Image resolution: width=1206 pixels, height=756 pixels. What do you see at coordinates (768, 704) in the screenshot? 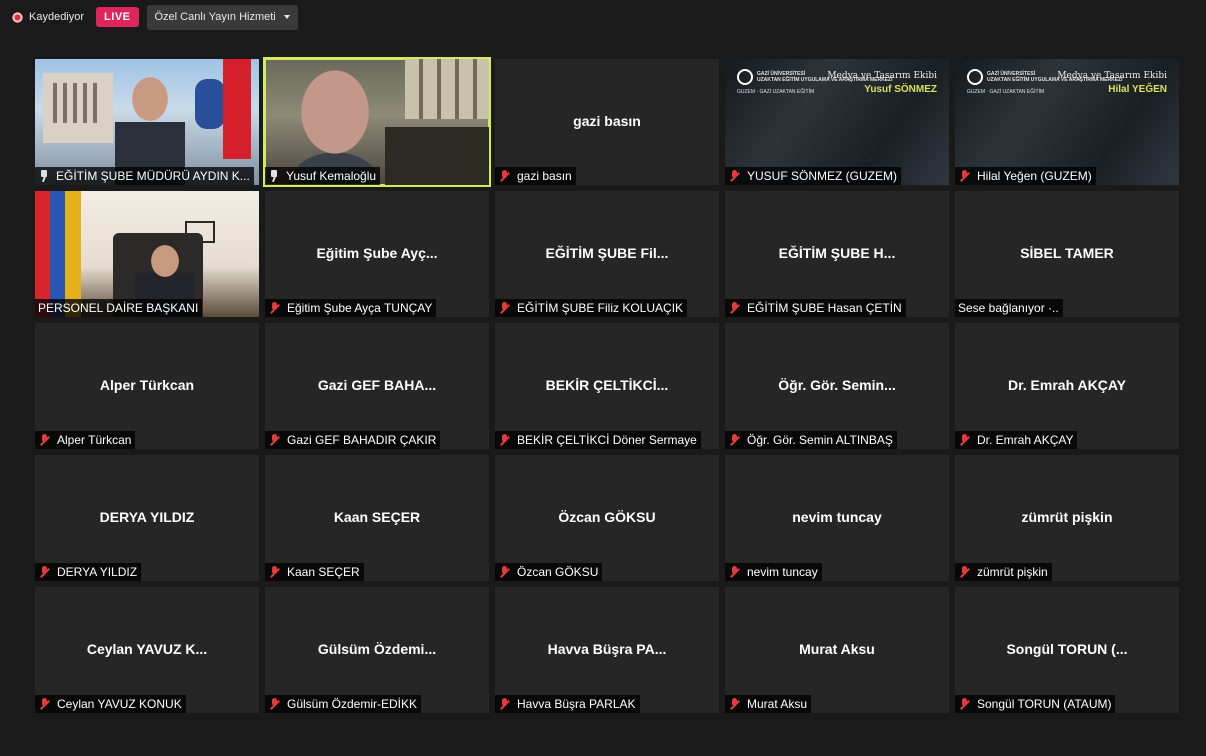
I see `participant-label: Murat Aksu` at bounding box center [768, 704].